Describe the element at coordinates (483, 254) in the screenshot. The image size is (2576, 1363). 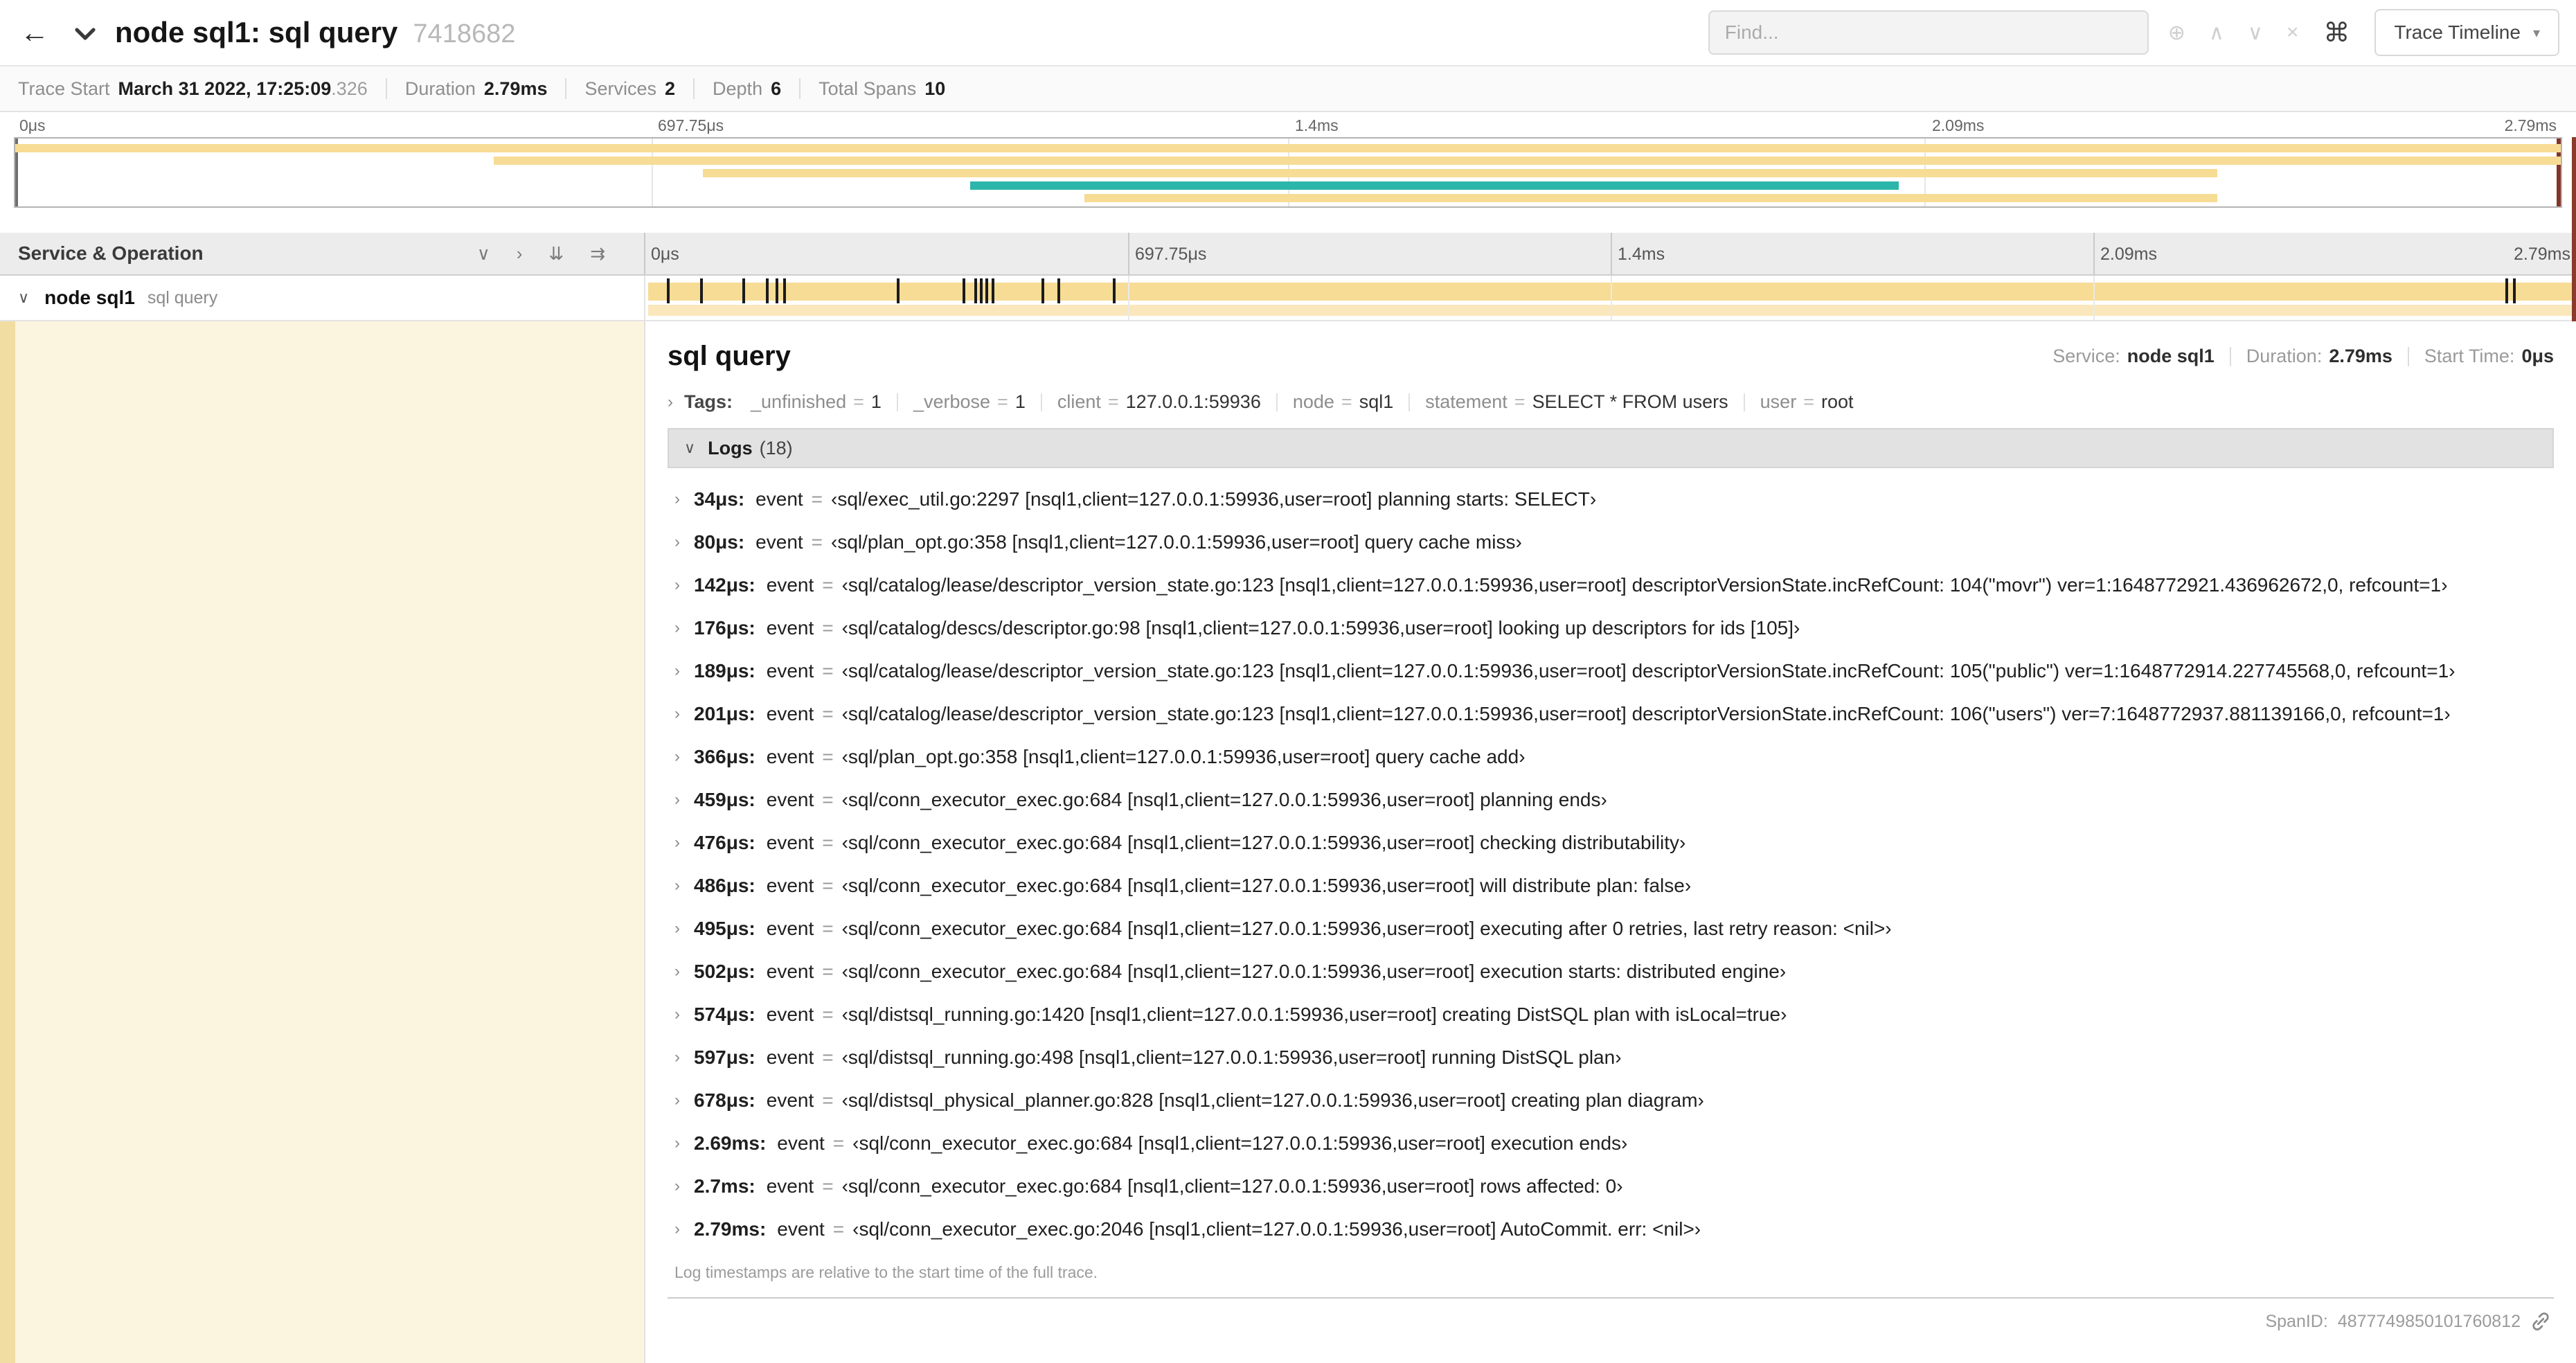
I see `collapse-one-icon: ∨` at that location.